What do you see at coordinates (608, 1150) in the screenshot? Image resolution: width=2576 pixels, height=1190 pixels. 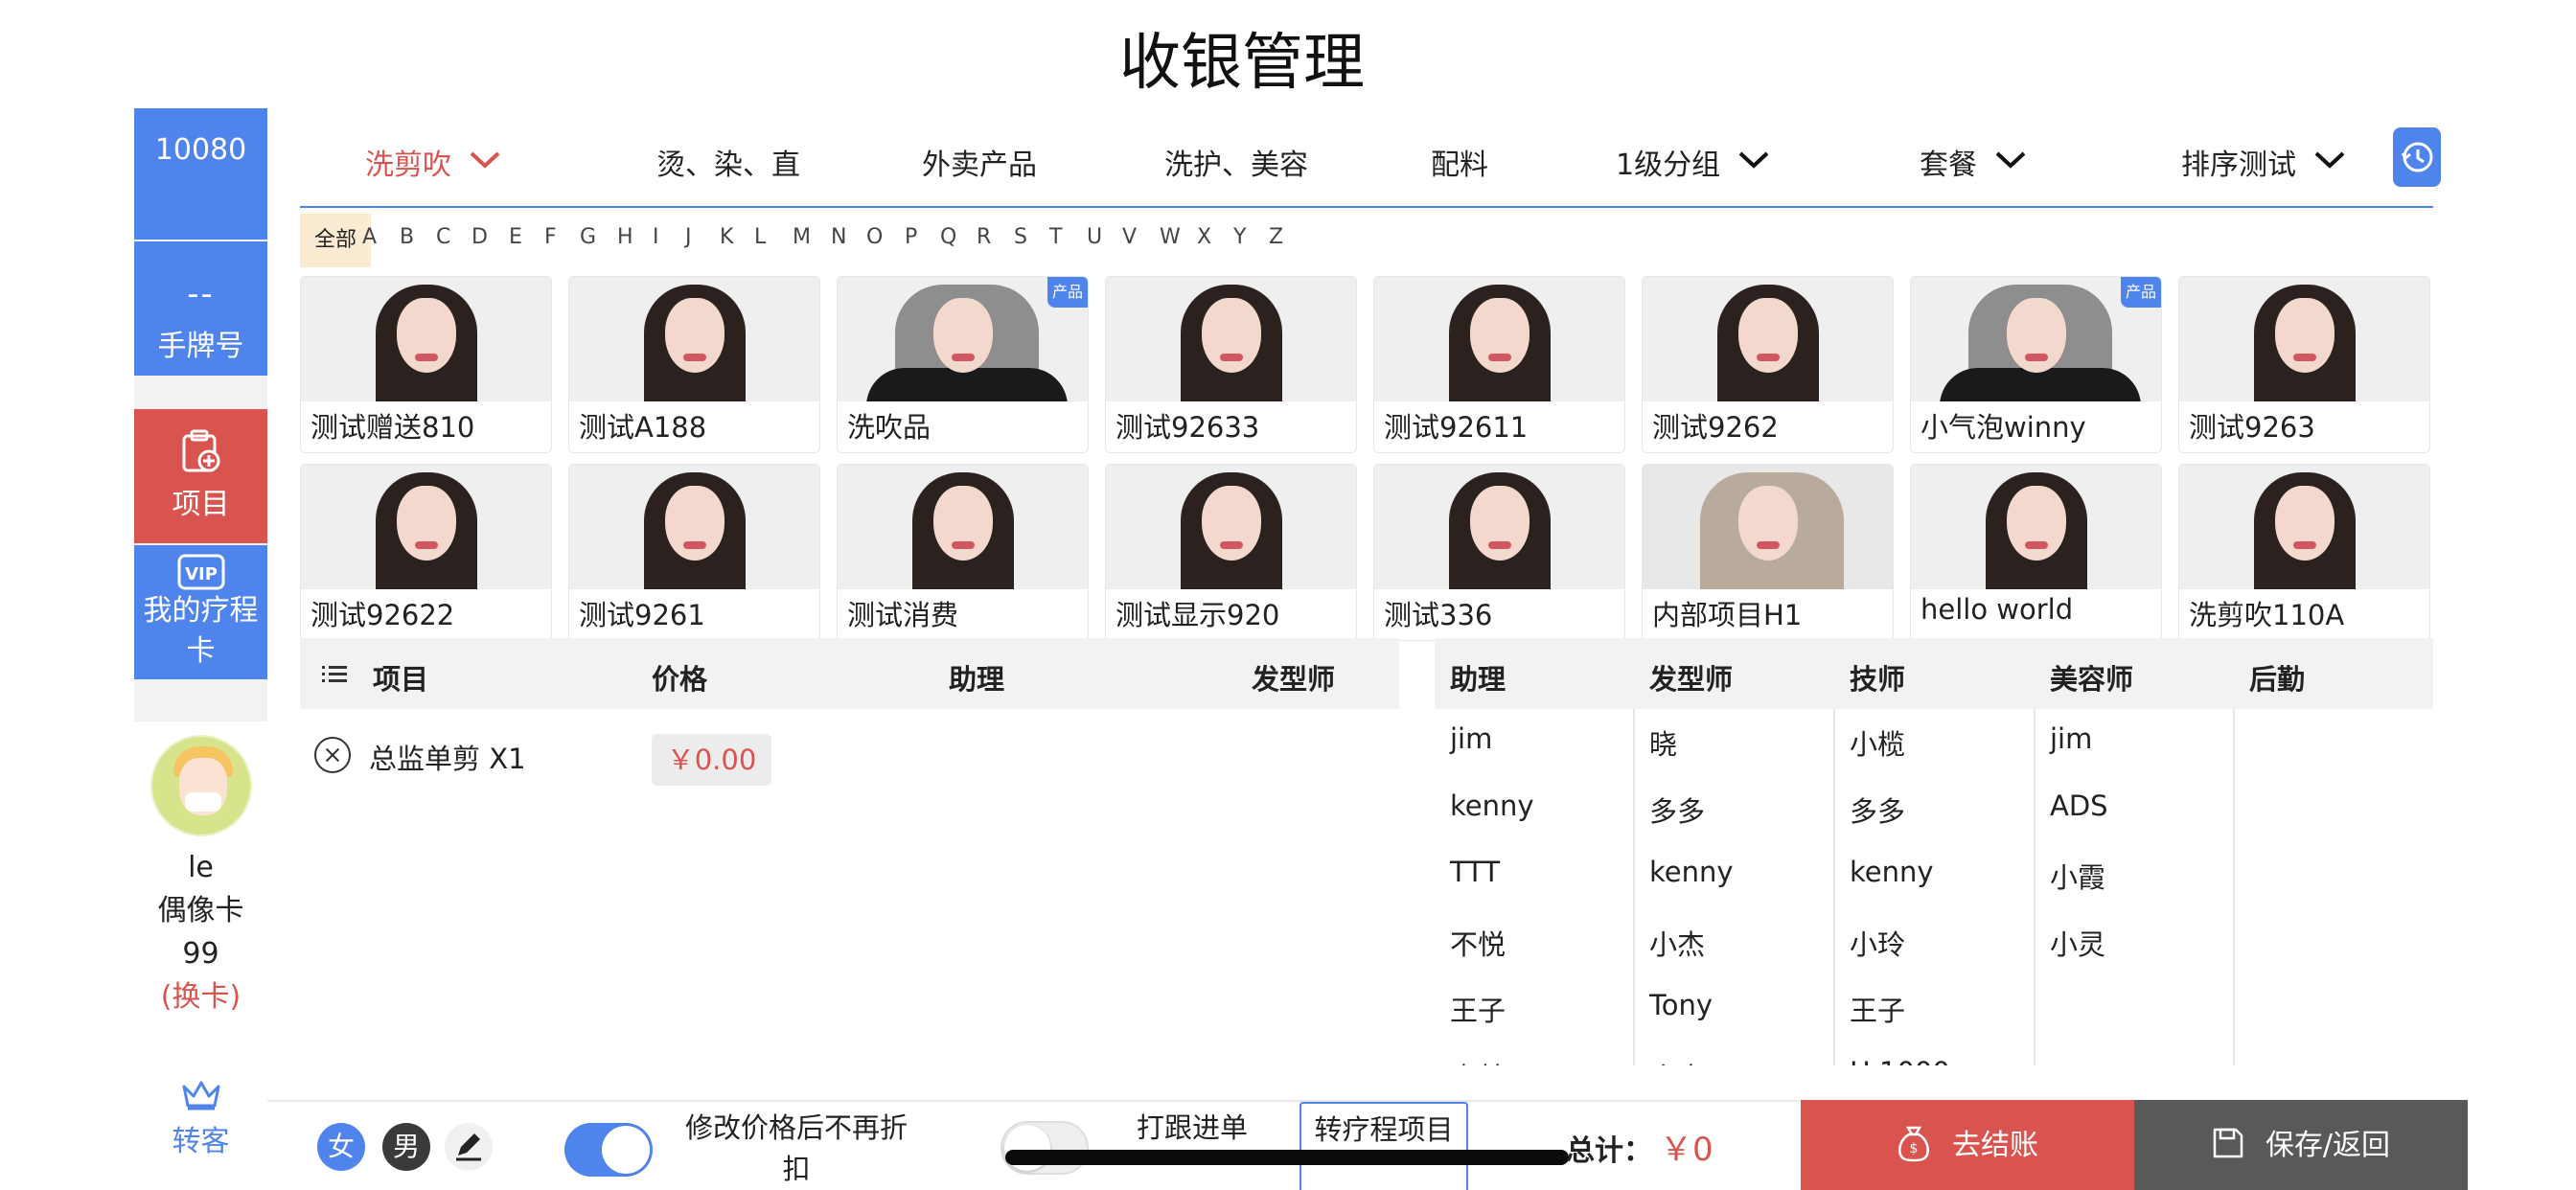 I see `no-discount-toggle` at bounding box center [608, 1150].